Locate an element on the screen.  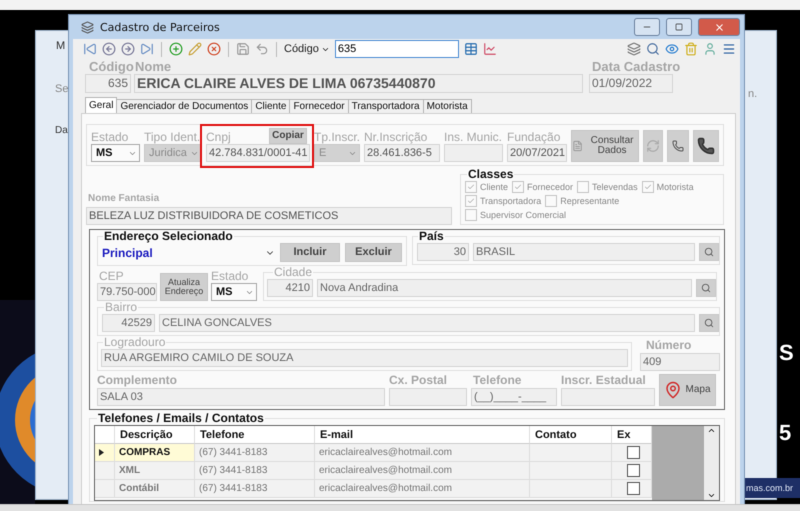
country-field: BRASIL is located at coordinates (584, 252).